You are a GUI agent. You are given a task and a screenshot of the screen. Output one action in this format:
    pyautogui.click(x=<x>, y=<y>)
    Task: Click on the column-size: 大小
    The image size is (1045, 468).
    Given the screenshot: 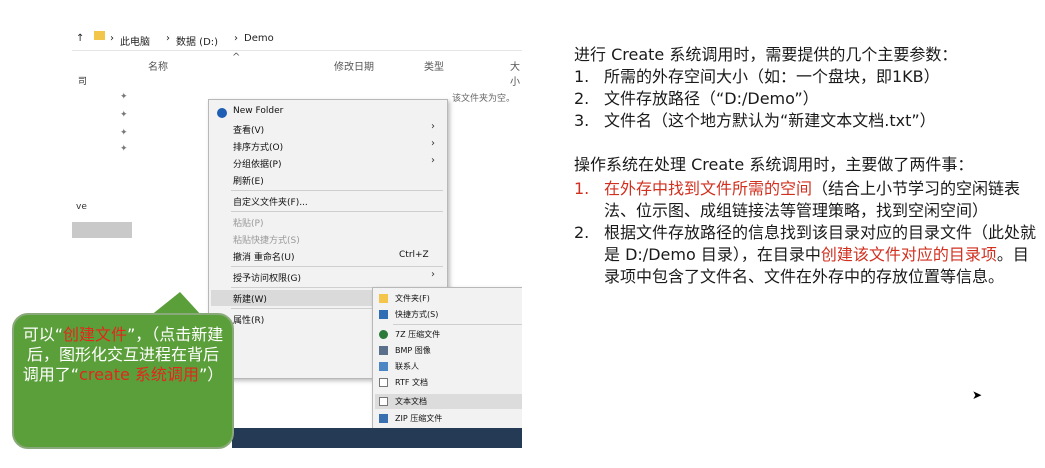 What is the action you would take?
    pyautogui.click(x=516, y=73)
    